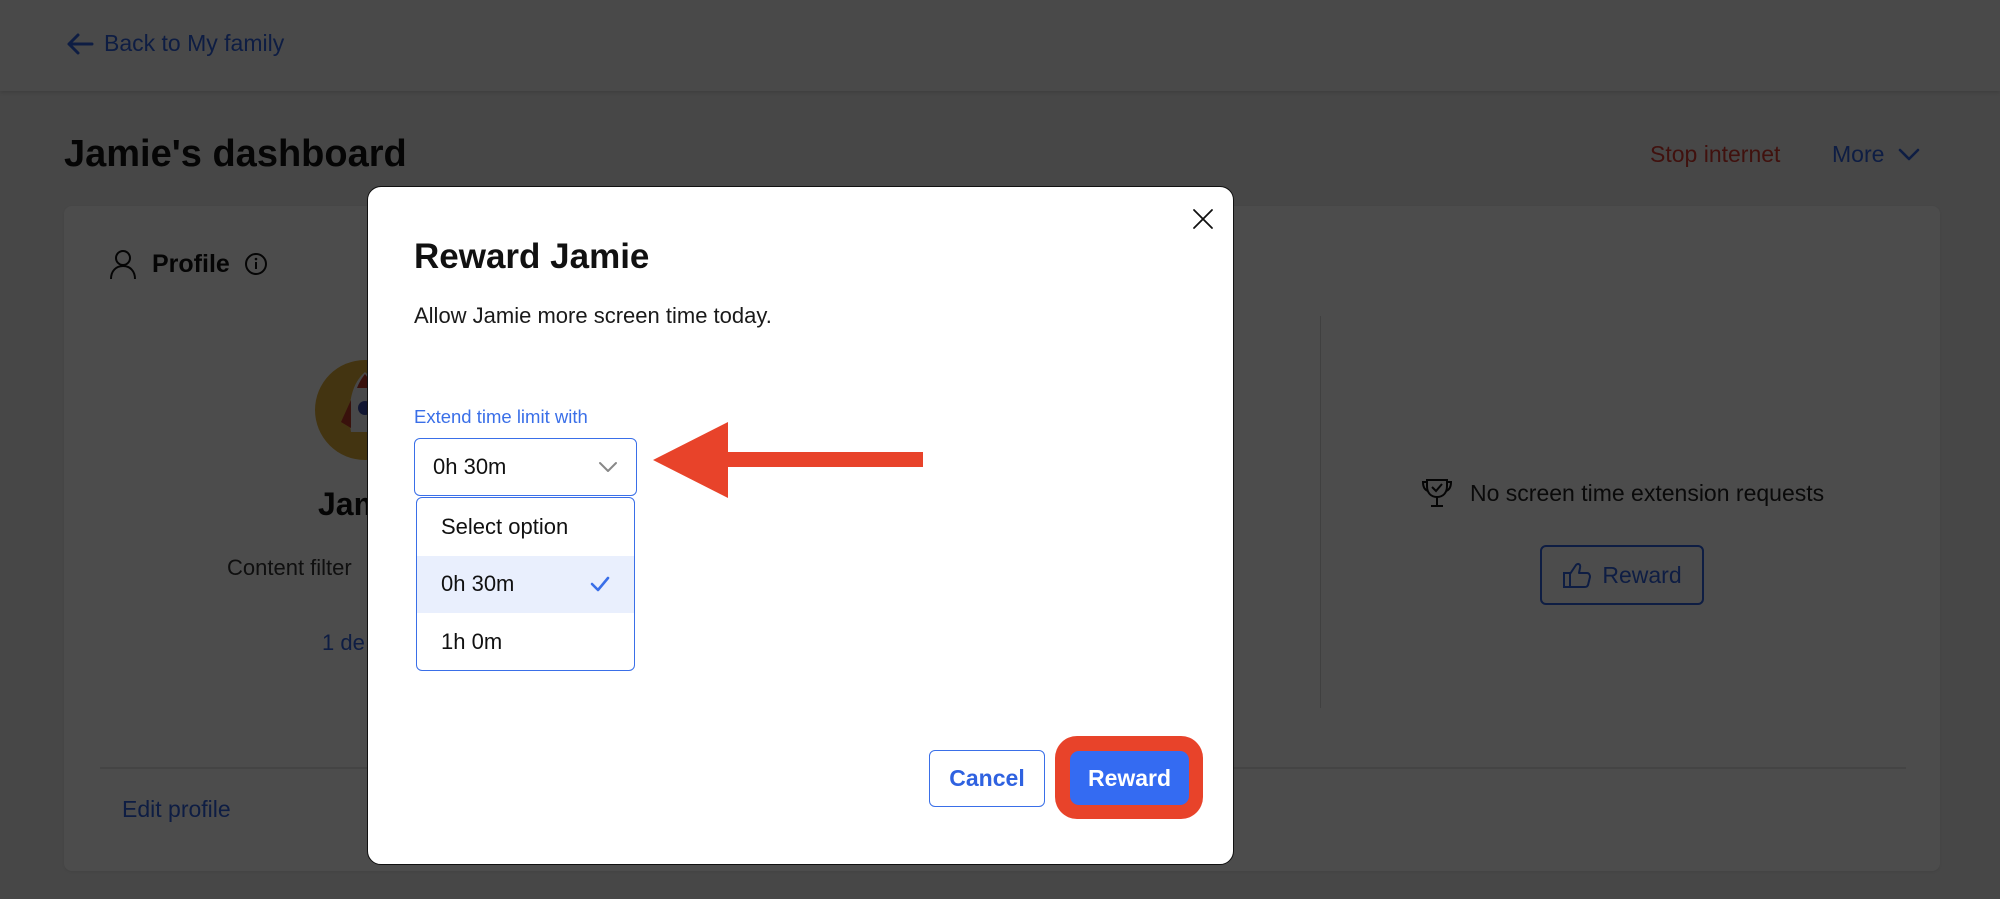 The image size is (2000, 899). Describe the element at coordinates (525, 467) in the screenshot. I see `extend-time-select: 0h 30m` at that location.